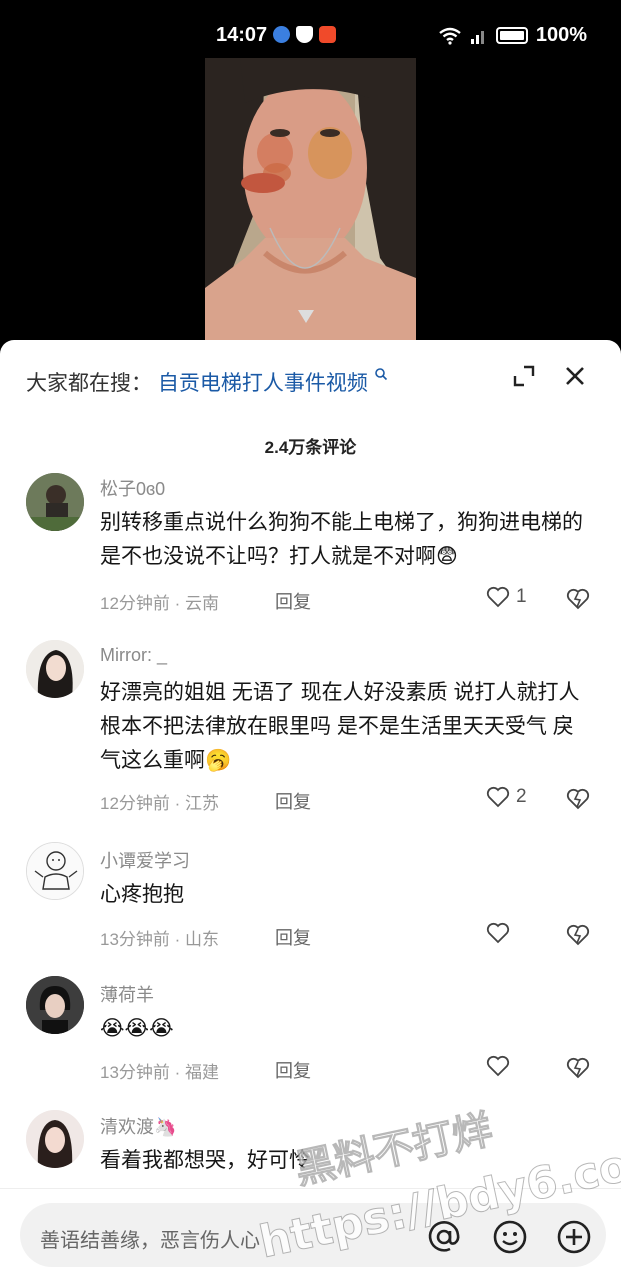 The image size is (621, 1280). Describe the element at coordinates (242, 35) in the screenshot. I see `status-time: 14:07` at that location.